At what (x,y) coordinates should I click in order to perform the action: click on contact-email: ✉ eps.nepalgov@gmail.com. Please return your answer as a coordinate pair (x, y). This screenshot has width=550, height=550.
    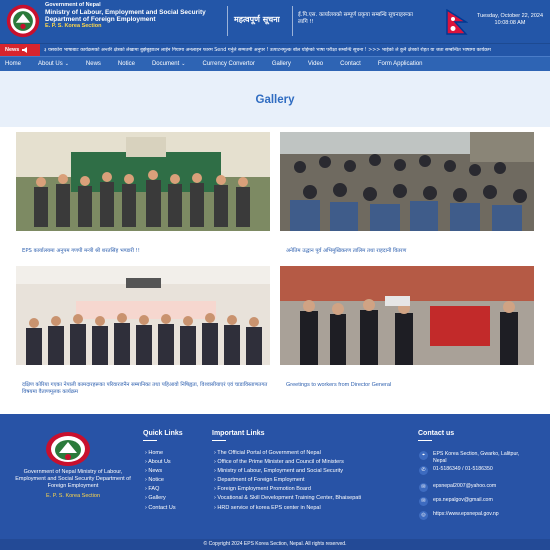
    Looking at the image, I should click on (456, 501).